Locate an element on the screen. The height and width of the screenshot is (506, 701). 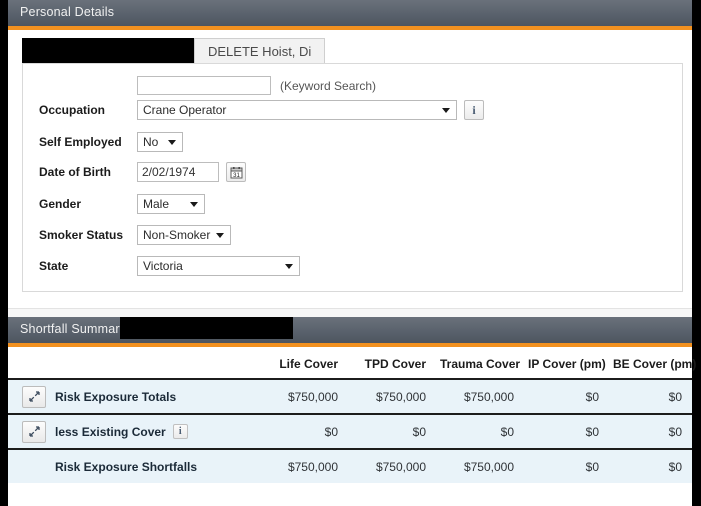
field-state: State Victoria is located at coordinates (169, 266).